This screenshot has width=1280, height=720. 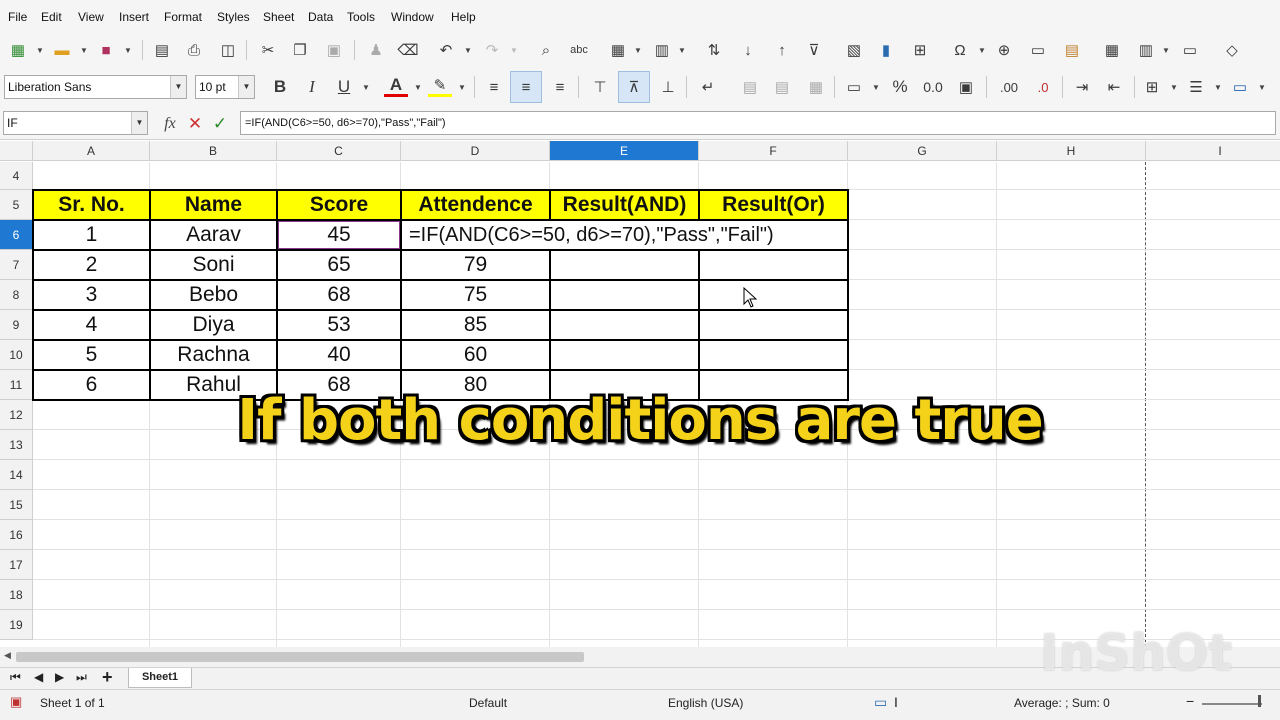 I want to click on save-icon: ■, so click(x=106, y=50).